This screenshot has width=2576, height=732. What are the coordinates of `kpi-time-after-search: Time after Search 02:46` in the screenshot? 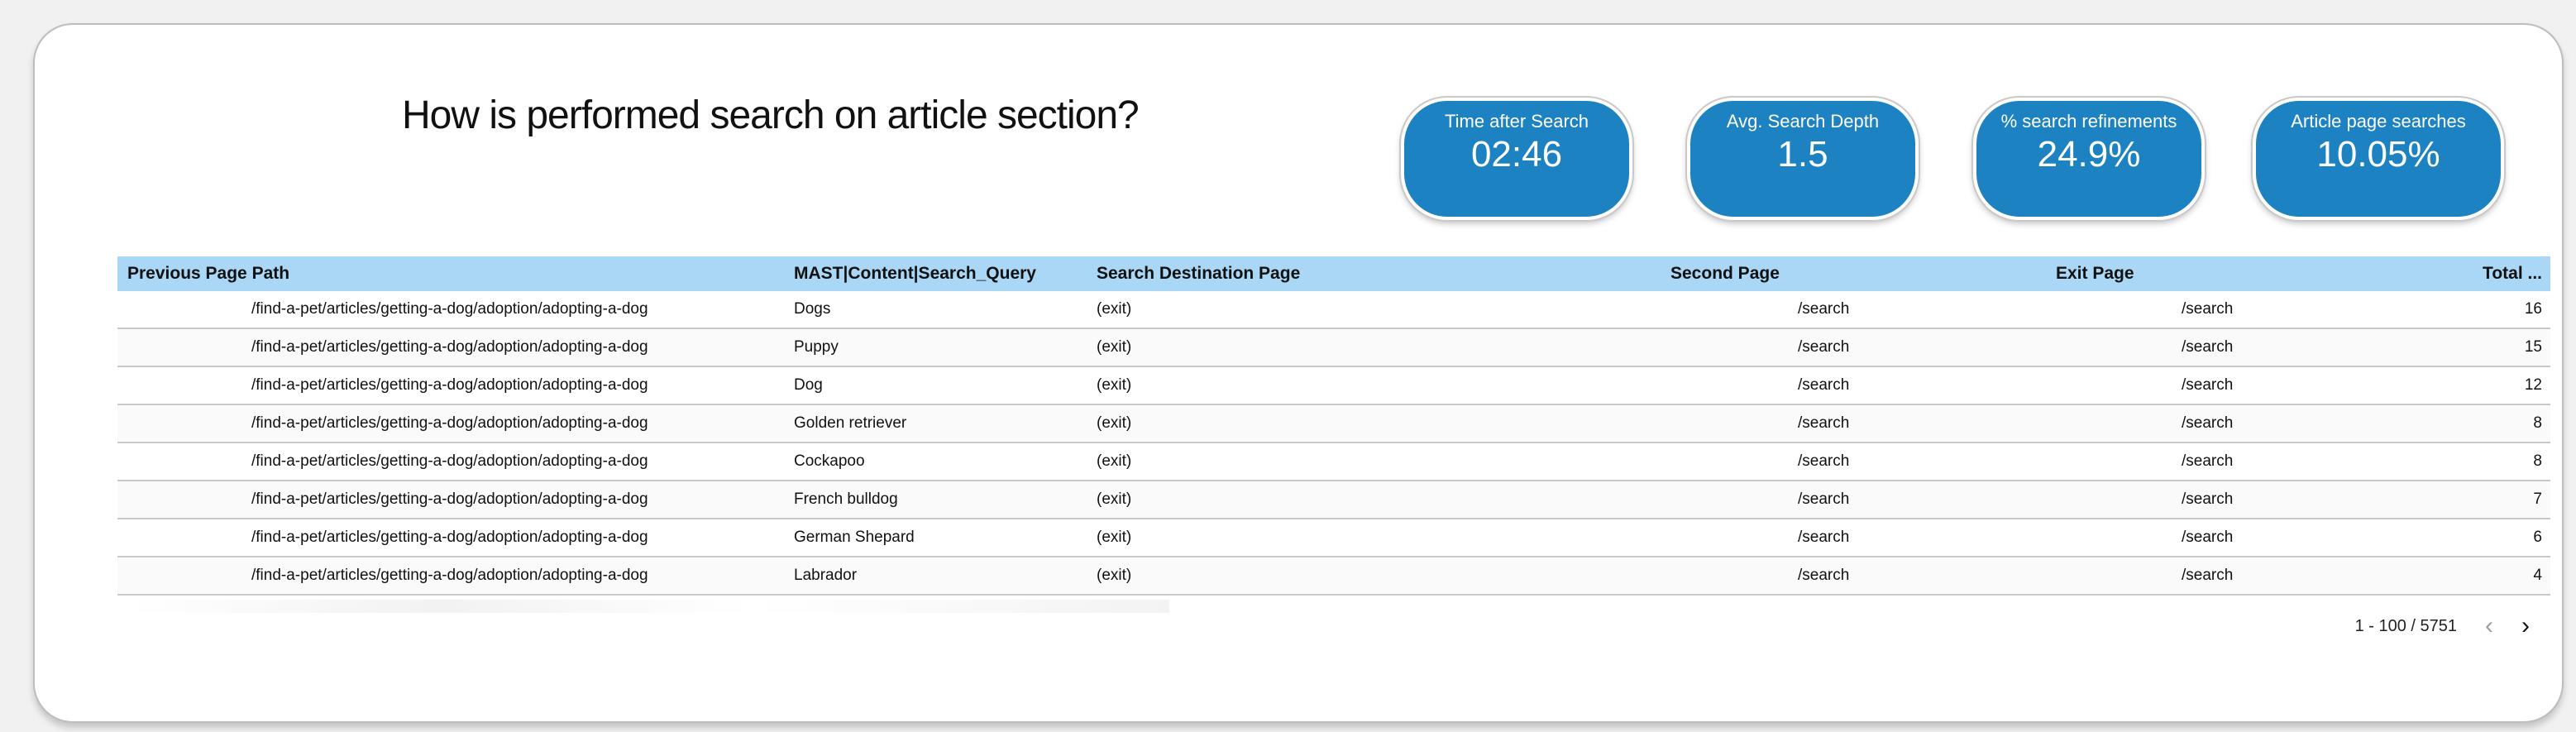 It's located at (1516, 159).